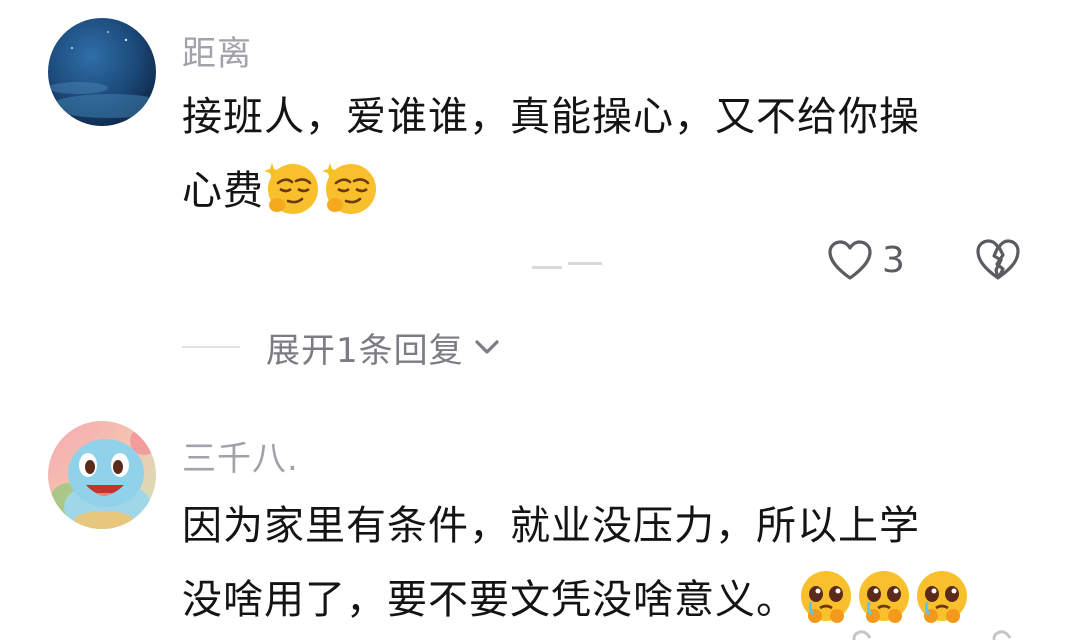 The image size is (1080, 640). I want to click on dislike-button, so click(998, 259).